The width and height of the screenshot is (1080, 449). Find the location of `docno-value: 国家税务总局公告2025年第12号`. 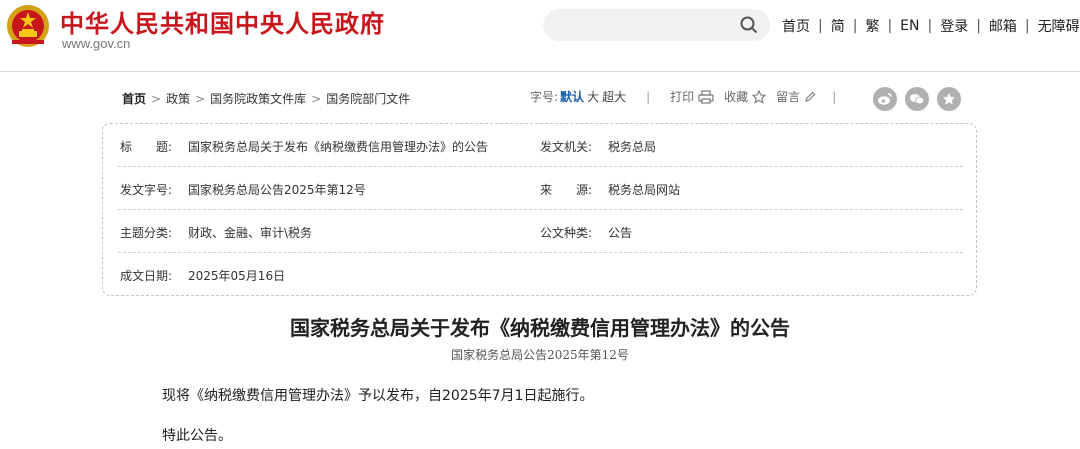

docno-value: 国家税务总局公告2025年第12号 is located at coordinates (277, 190).